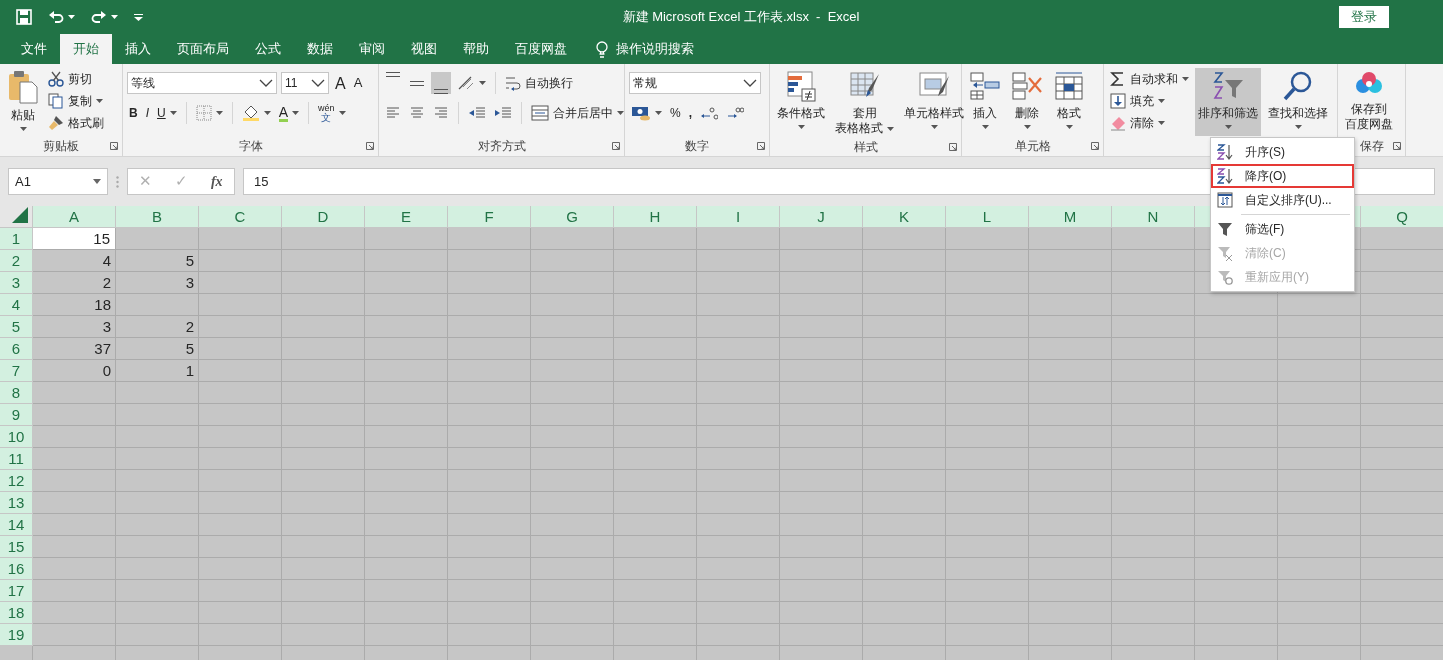  Describe the element at coordinates (577, 113) in the screenshot. I see `merge-center-button: 合并后居中` at that location.